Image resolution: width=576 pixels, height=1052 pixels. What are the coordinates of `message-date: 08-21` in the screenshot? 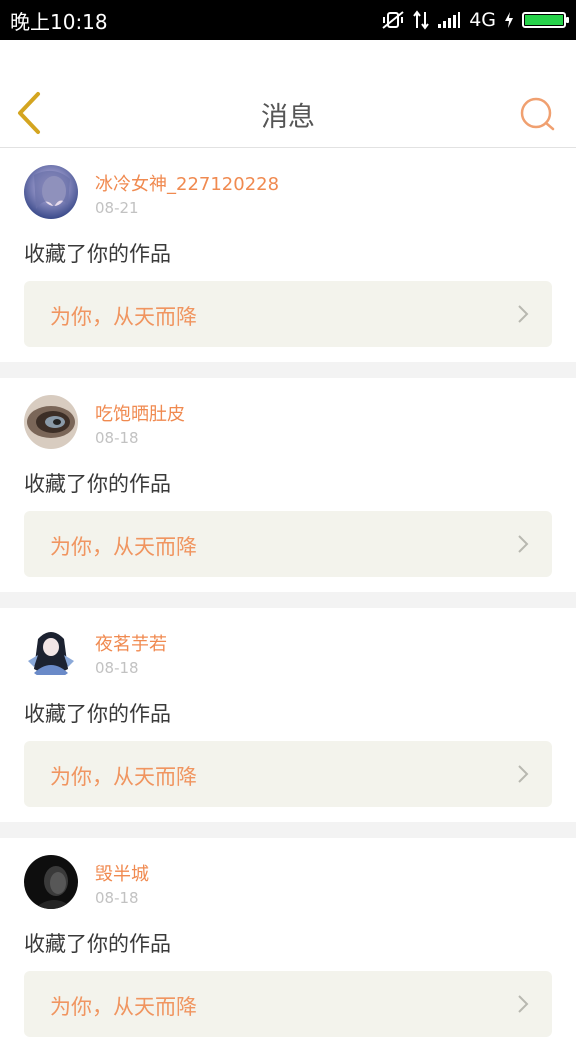 It's located at (117, 208).